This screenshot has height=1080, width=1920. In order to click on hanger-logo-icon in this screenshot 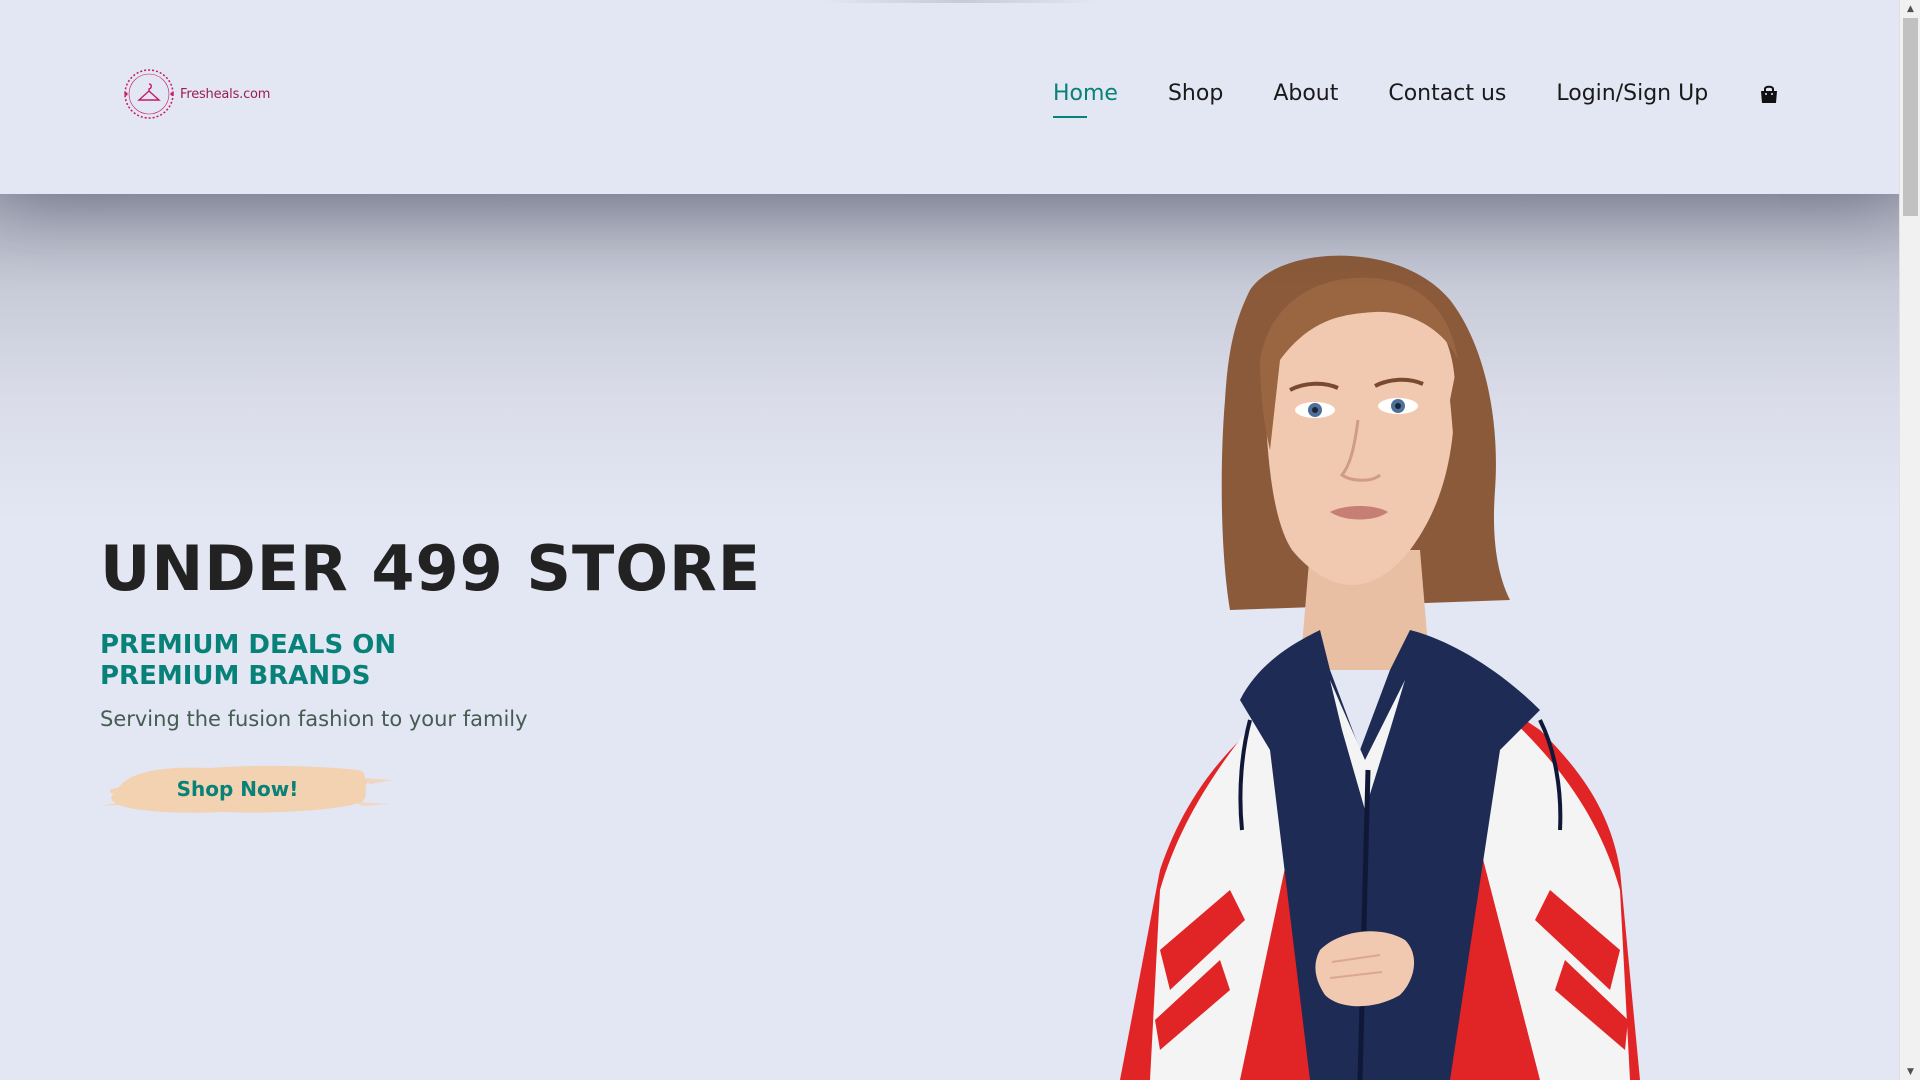, I will do `click(149, 94)`.